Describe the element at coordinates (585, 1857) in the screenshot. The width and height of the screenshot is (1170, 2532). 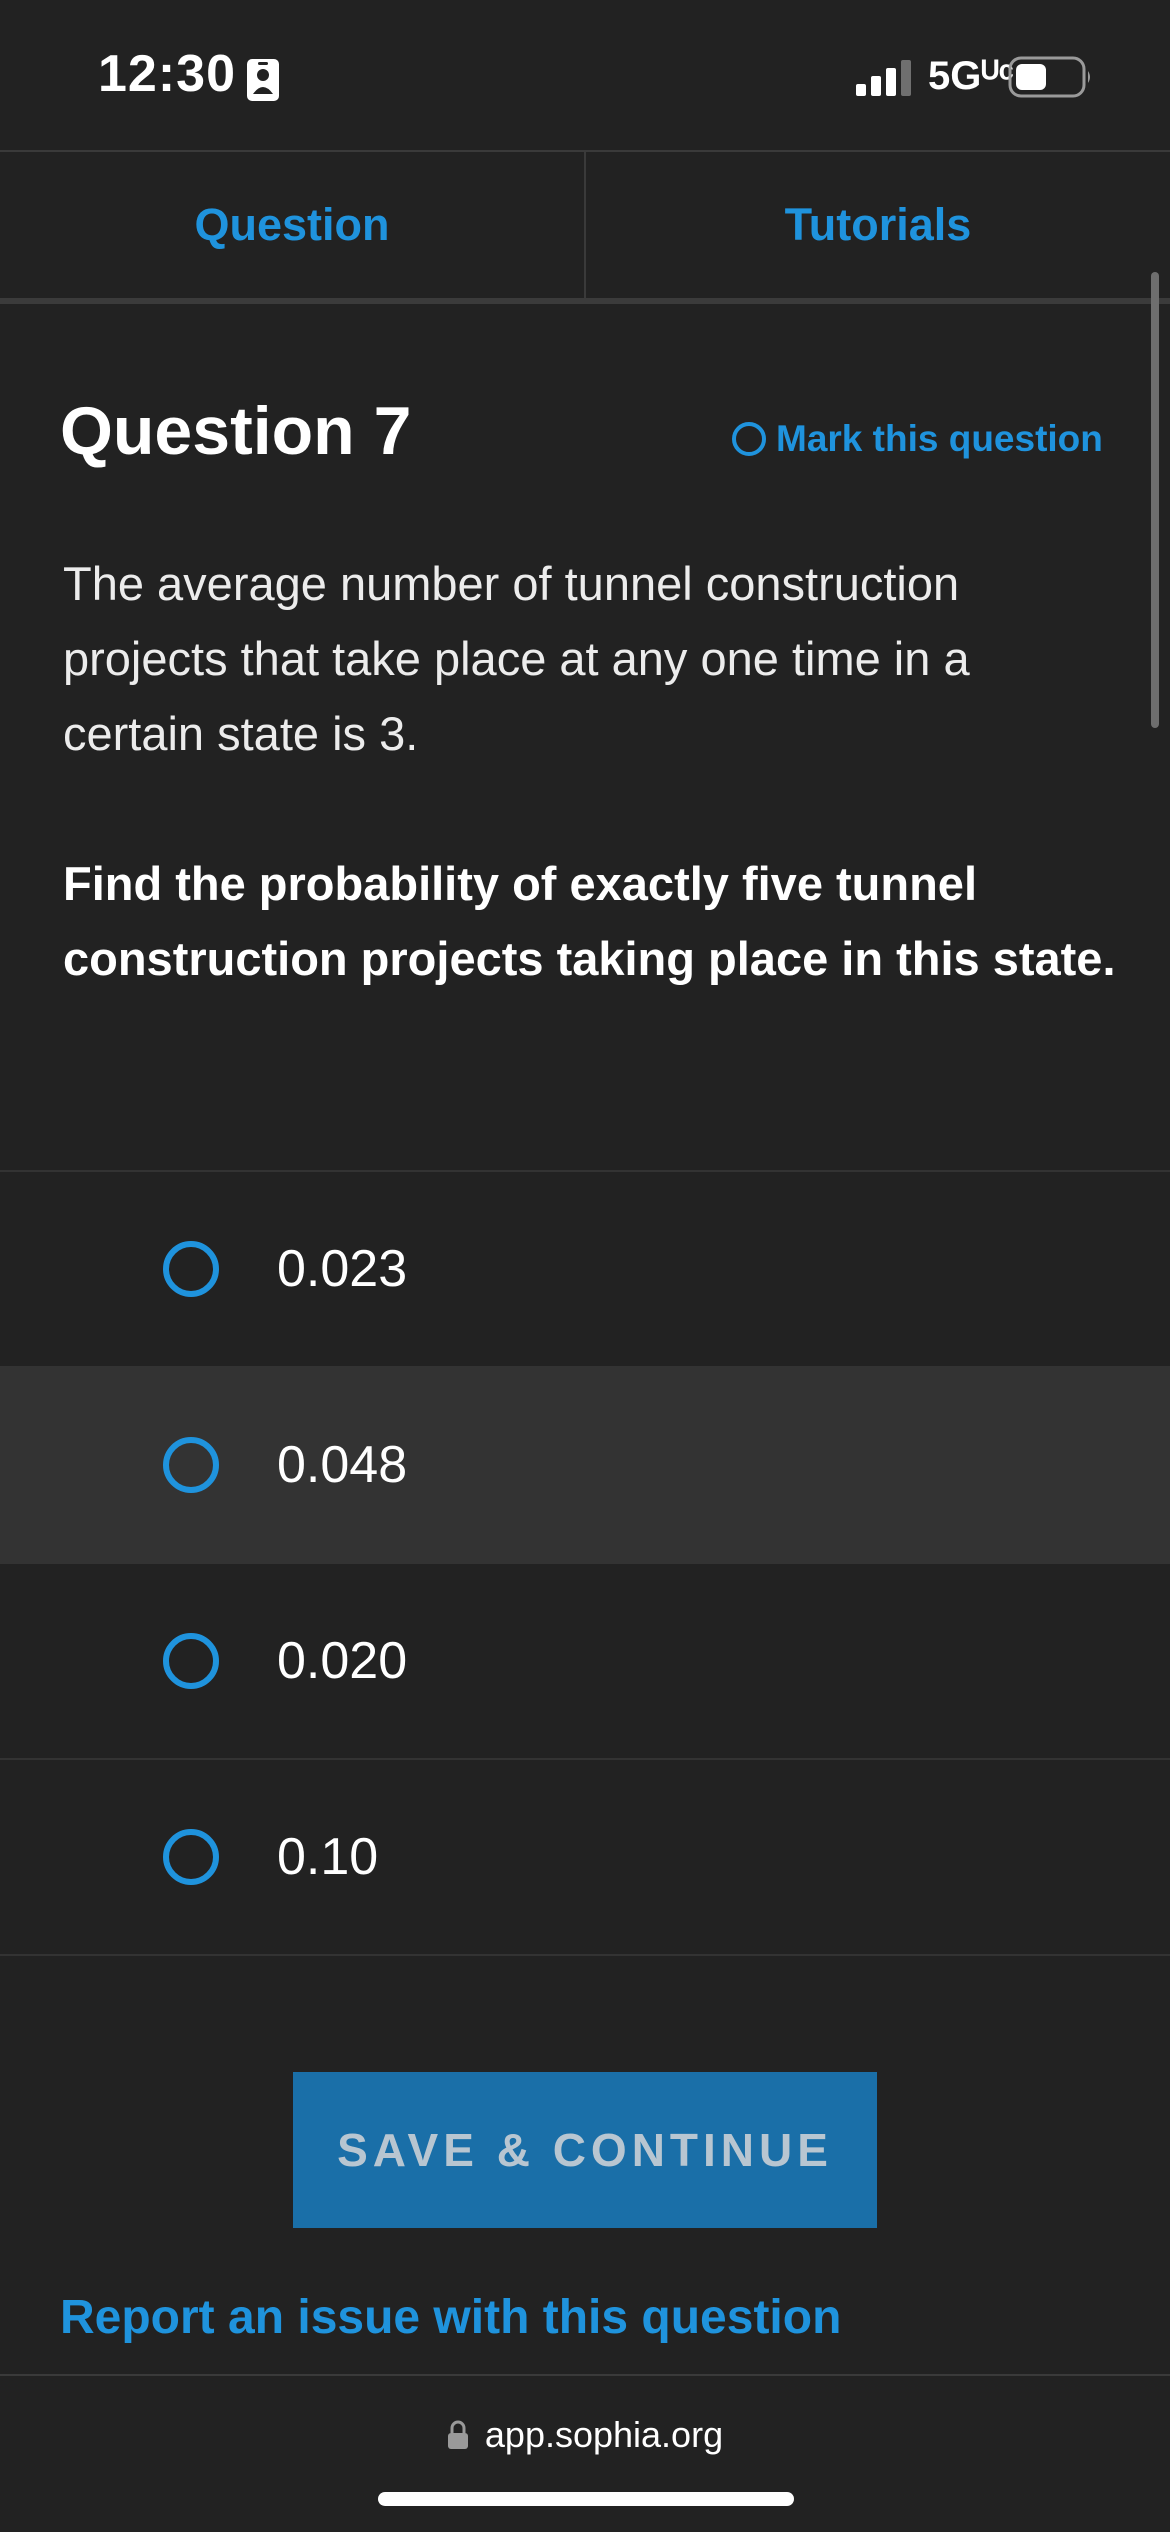
I see `answer-option: 0.10` at that location.